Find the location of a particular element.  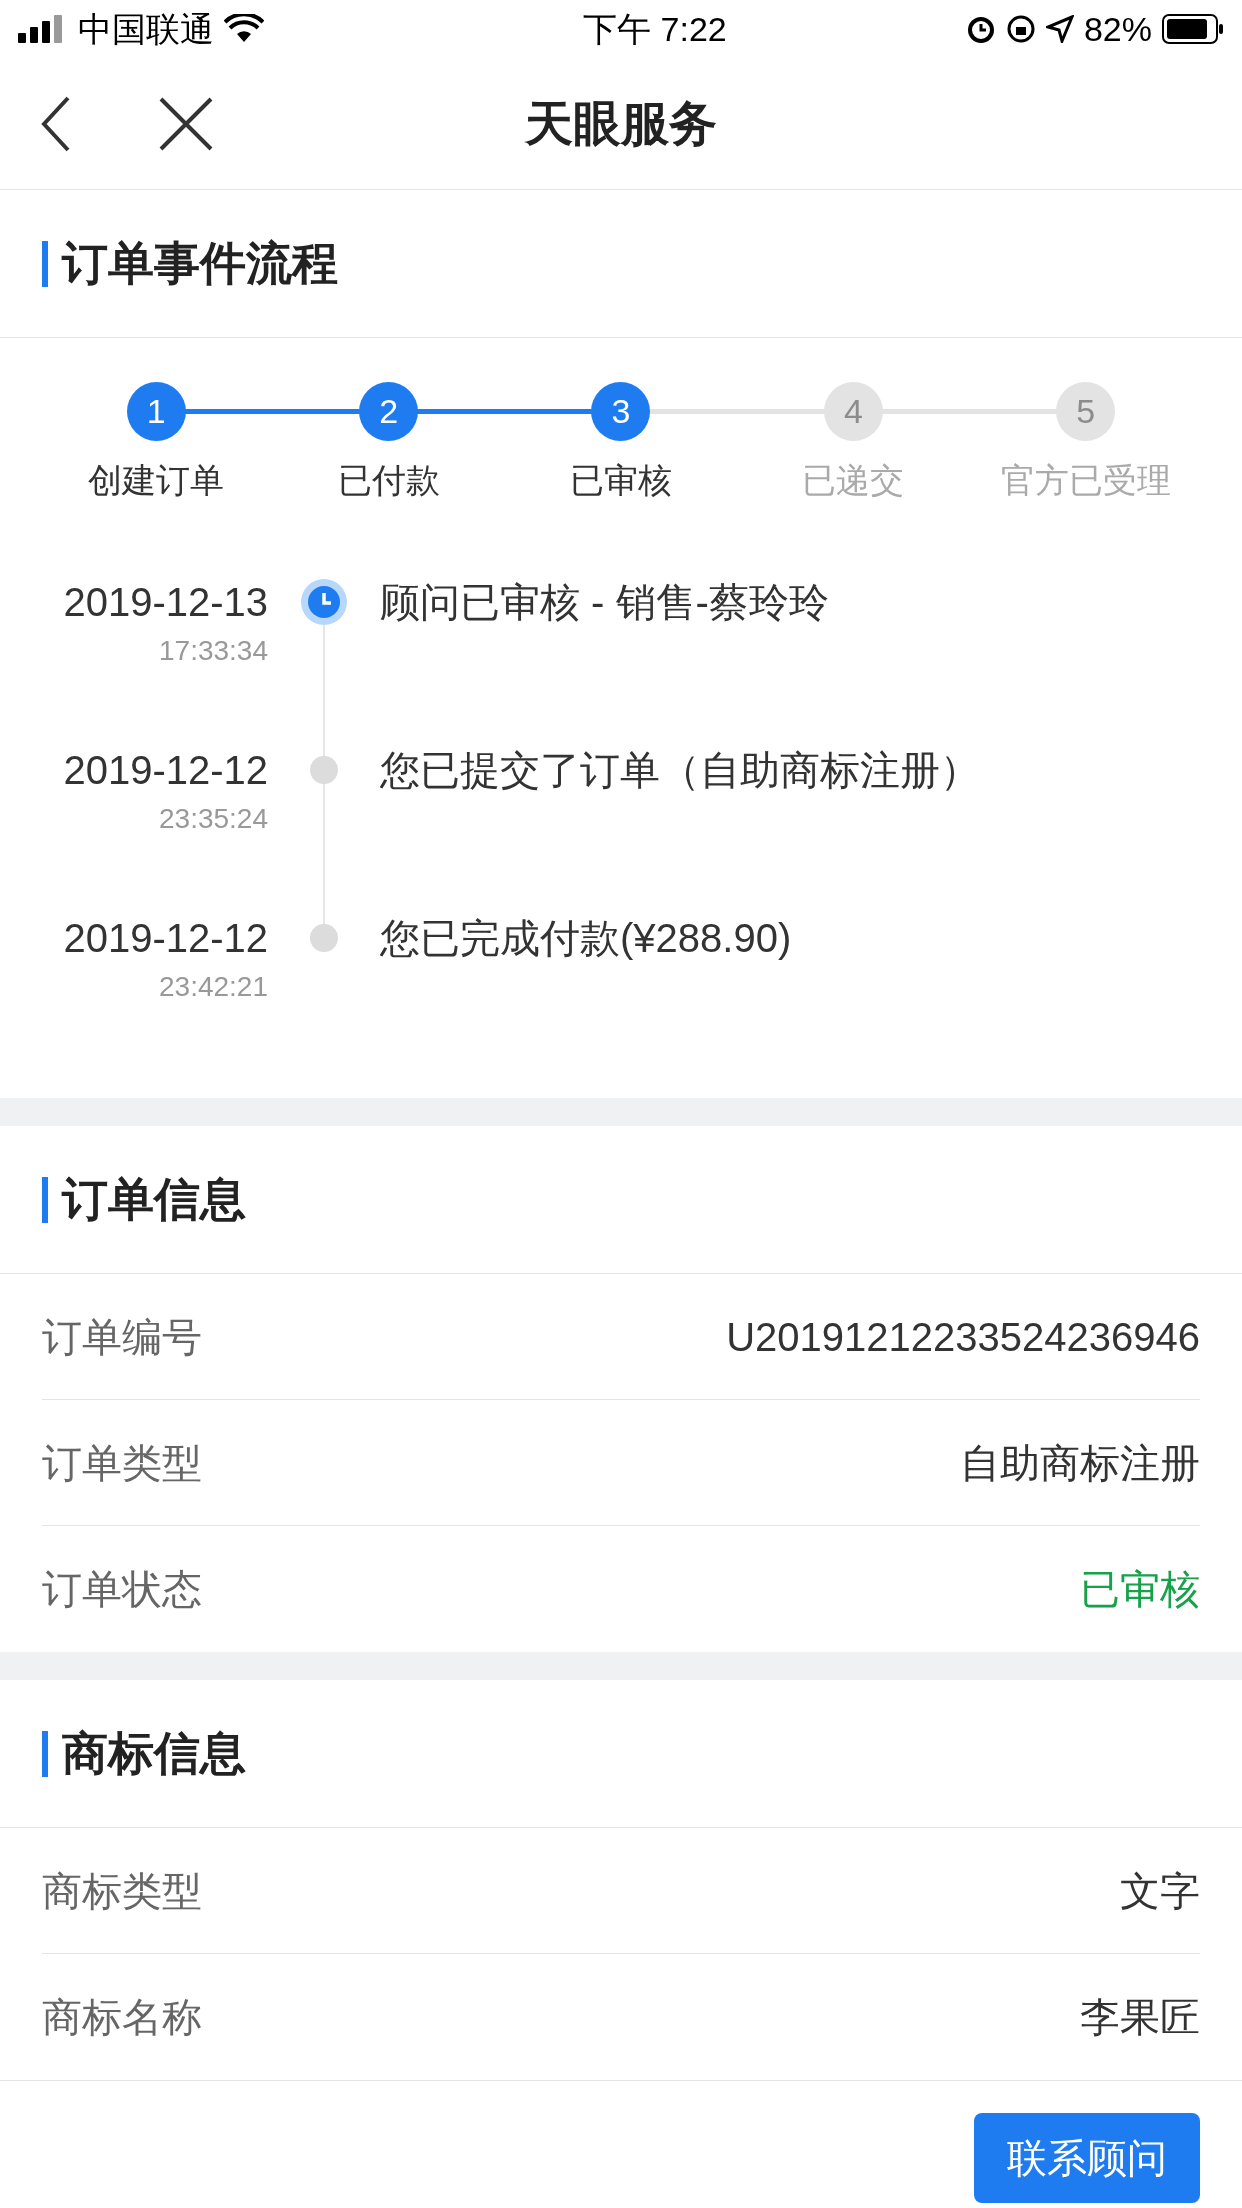

section-title: 订单信息 is located at coordinates (154, 1199).